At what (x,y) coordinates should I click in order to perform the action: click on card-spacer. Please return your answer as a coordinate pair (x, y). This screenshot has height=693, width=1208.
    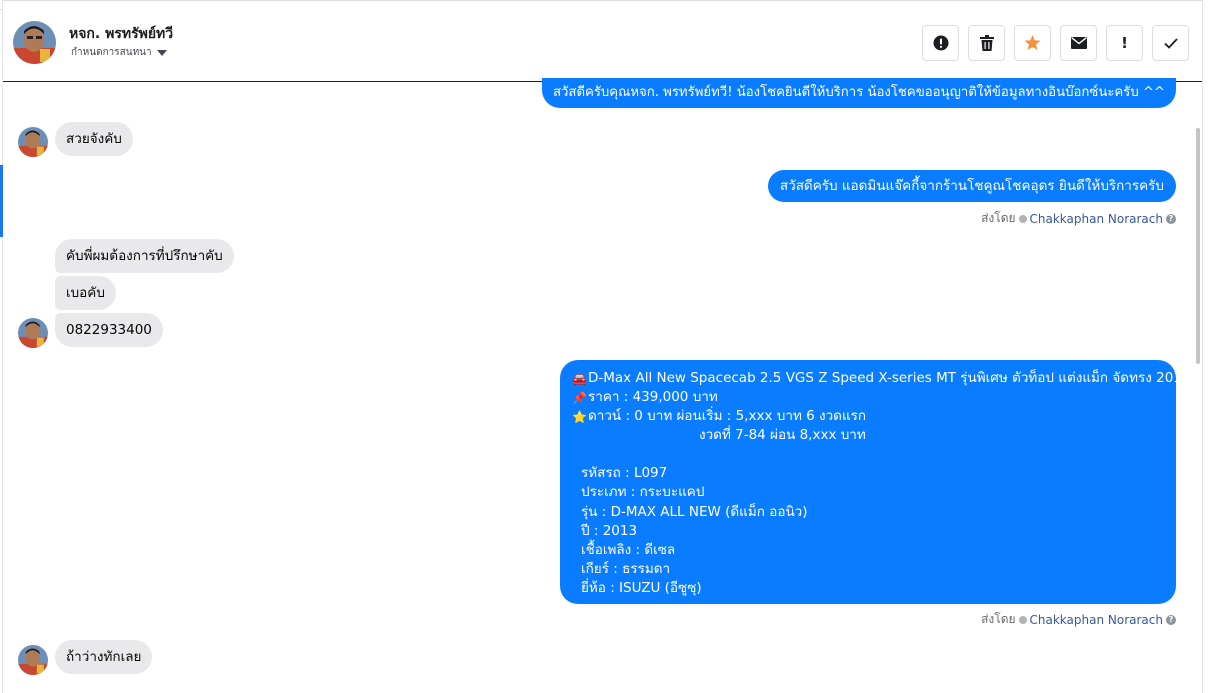
    Looking at the image, I should click on (868, 454).